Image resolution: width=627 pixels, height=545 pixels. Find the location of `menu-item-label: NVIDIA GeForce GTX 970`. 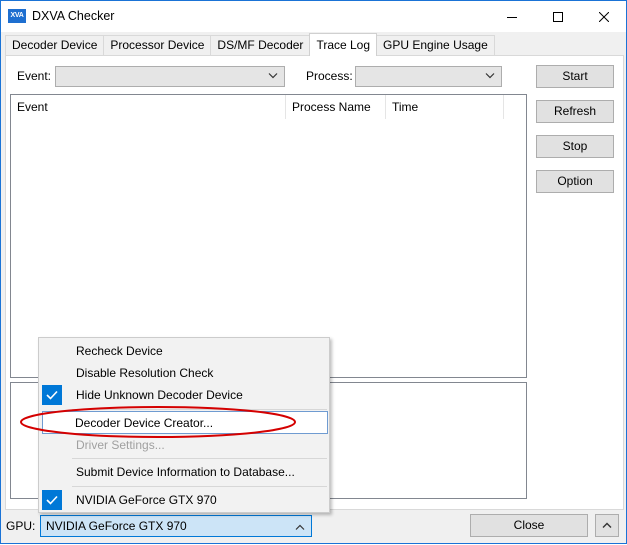

menu-item-label: NVIDIA GeForce GTX 970 is located at coordinates (146, 500).